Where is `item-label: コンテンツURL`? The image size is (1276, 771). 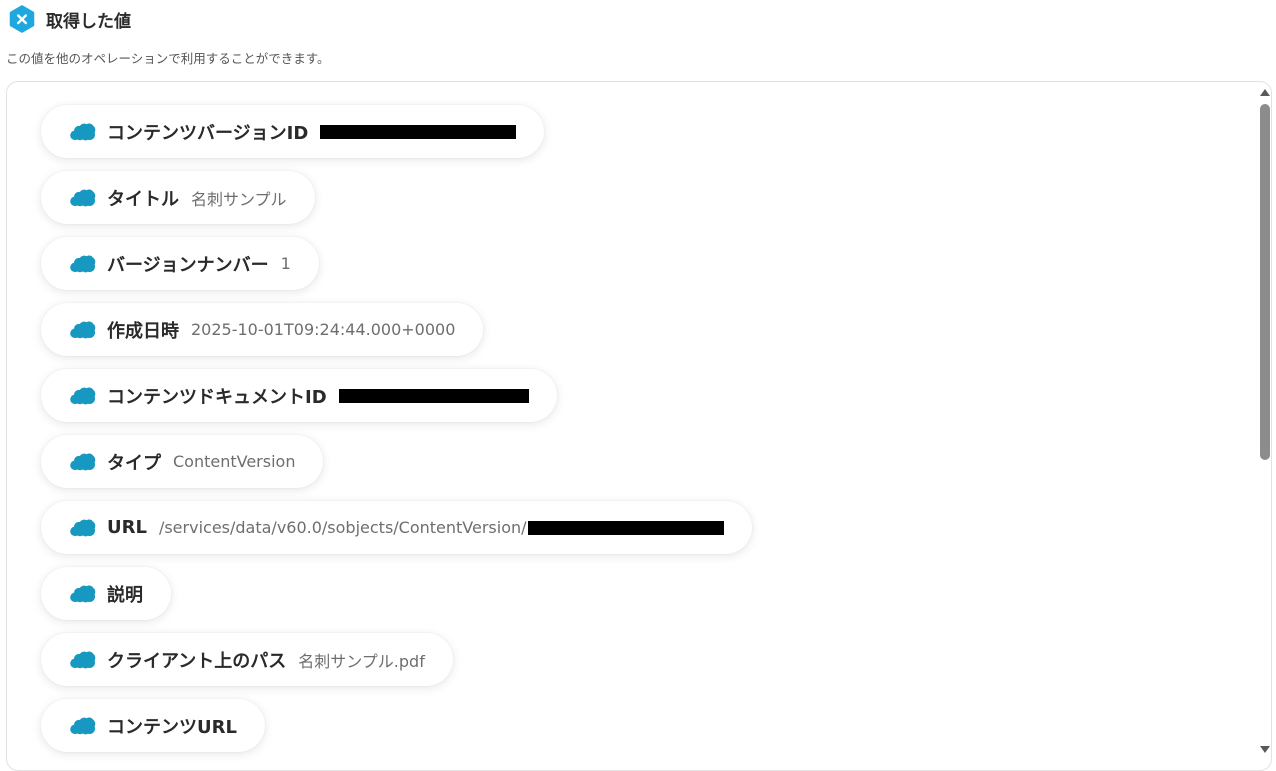 item-label: コンテンツURL is located at coordinates (172, 727).